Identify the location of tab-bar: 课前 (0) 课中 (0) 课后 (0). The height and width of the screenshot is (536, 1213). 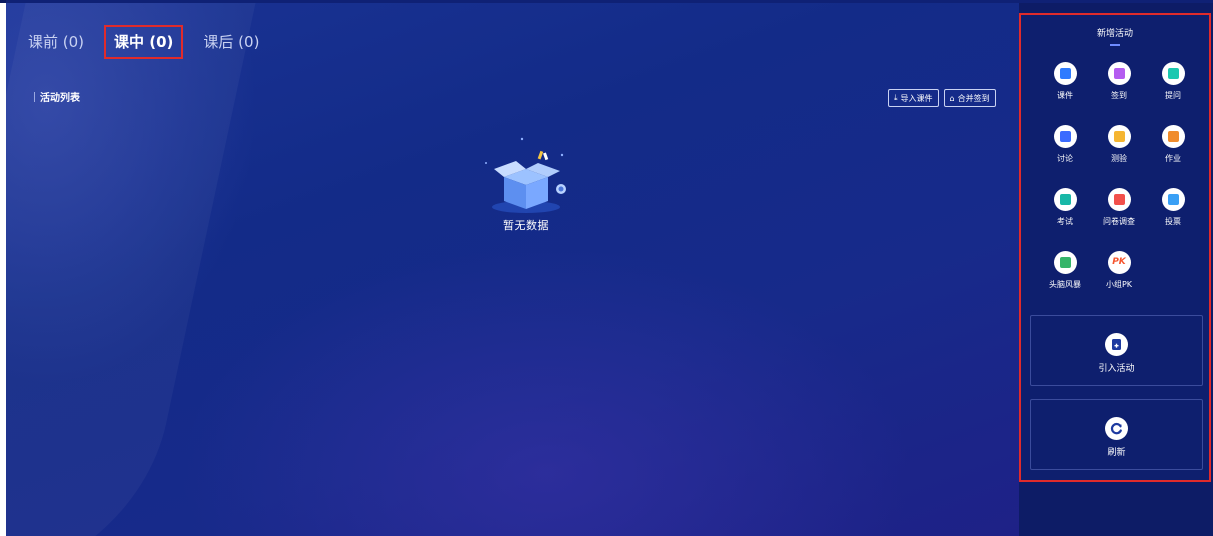
(143, 42).